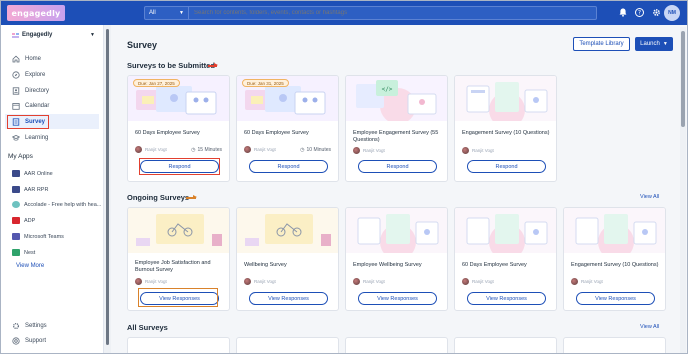  I want to click on app-item-nest: Nest, so click(23, 252).